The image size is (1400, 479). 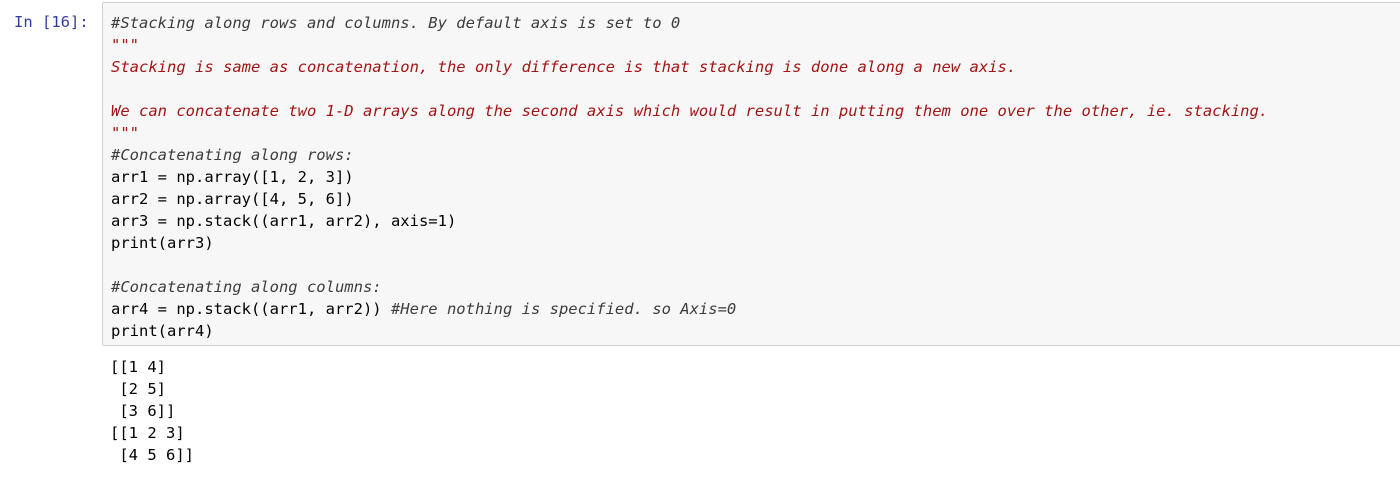 What do you see at coordinates (246, 287) in the screenshot?
I see `code-comment: #Concatenating along columns:` at bounding box center [246, 287].